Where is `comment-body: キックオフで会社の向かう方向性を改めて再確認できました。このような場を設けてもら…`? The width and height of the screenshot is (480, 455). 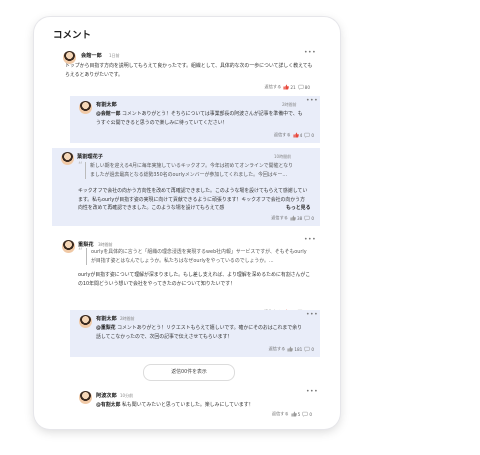 comment-body: キックオフで会社の向かう方向性を改めて再確認できました。このような場を設けてもら… is located at coordinates (193, 200).